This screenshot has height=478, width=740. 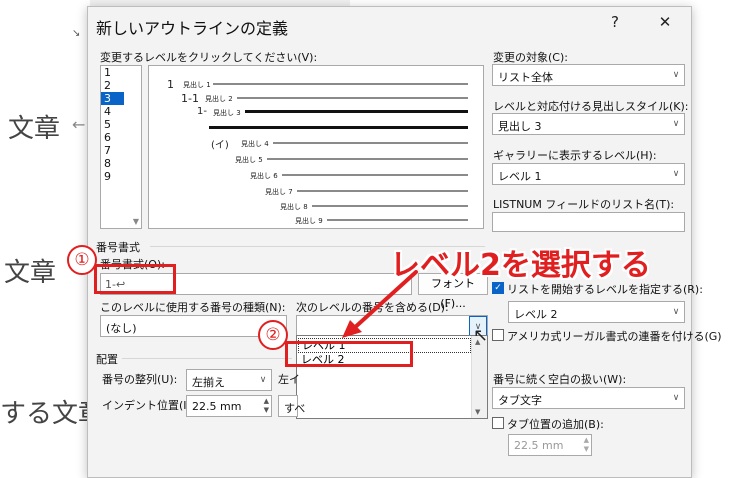 What do you see at coordinates (289, 379) in the screenshot?
I see `align-at-label: 左イ` at bounding box center [289, 379].